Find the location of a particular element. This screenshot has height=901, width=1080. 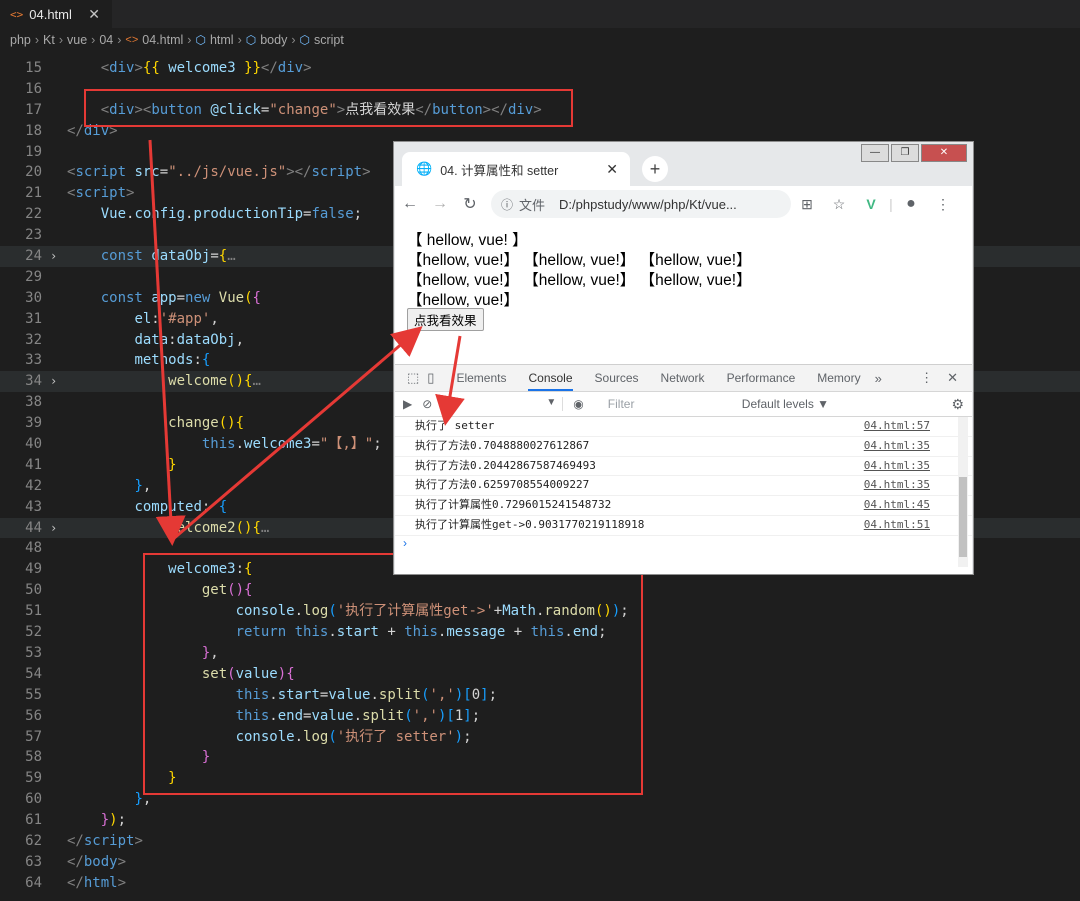

arrow-button-to-console is located at coordinates (450, 380).